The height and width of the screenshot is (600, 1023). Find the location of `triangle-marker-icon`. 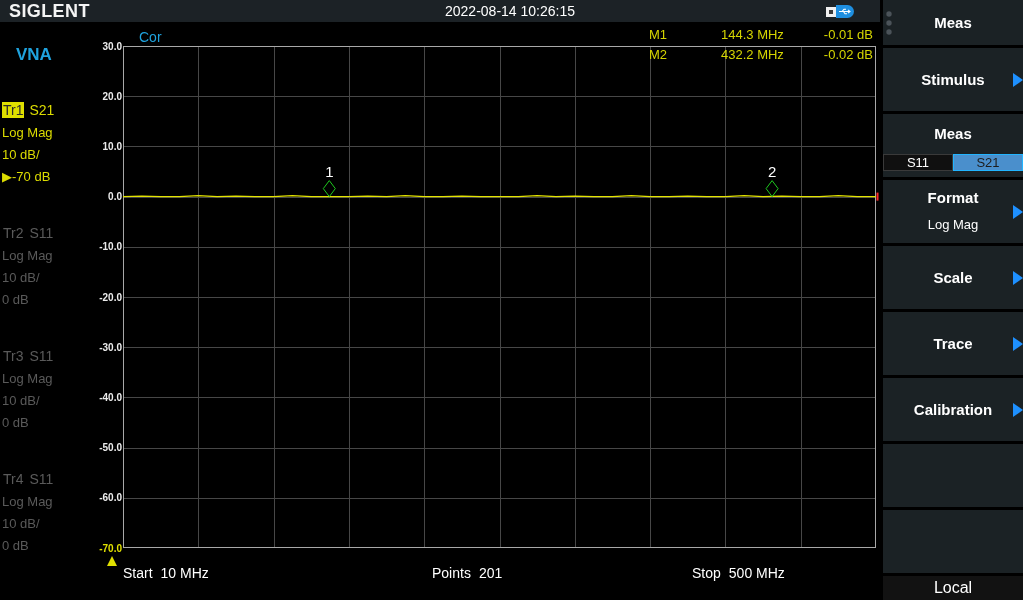

triangle-marker-icon is located at coordinates (112, 561).